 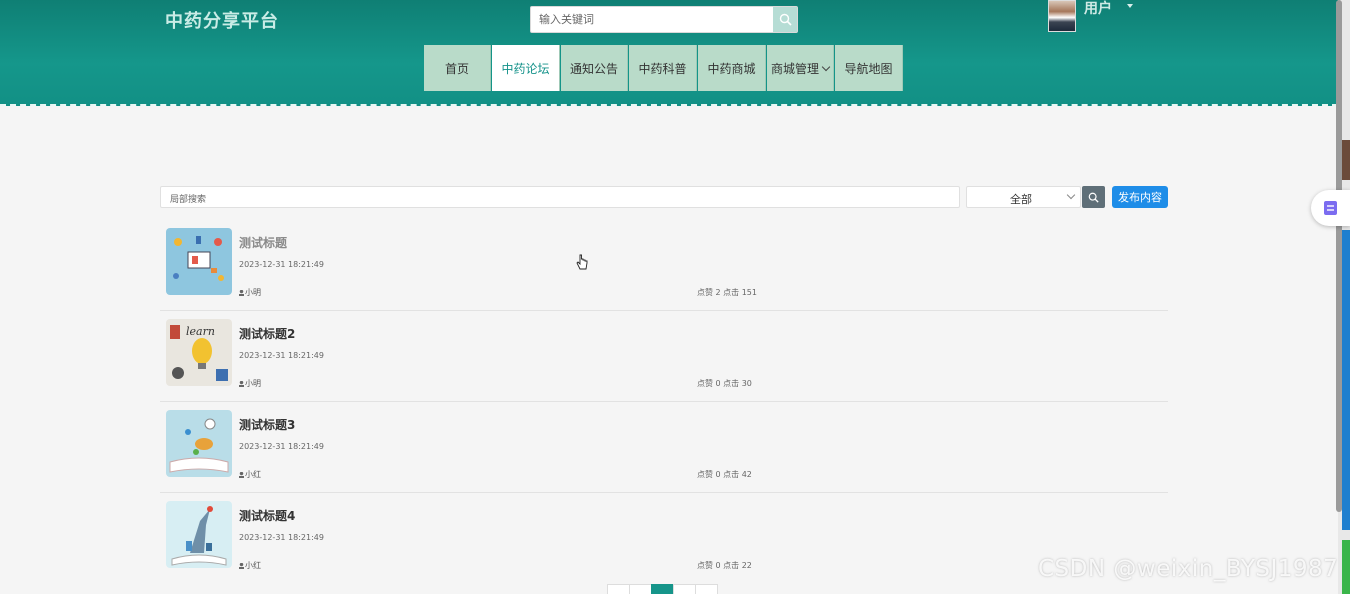 What do you see at coordinates (1062, 16) in the screenshot?
I see `user-avatar` at bounding box center [1062, 16].